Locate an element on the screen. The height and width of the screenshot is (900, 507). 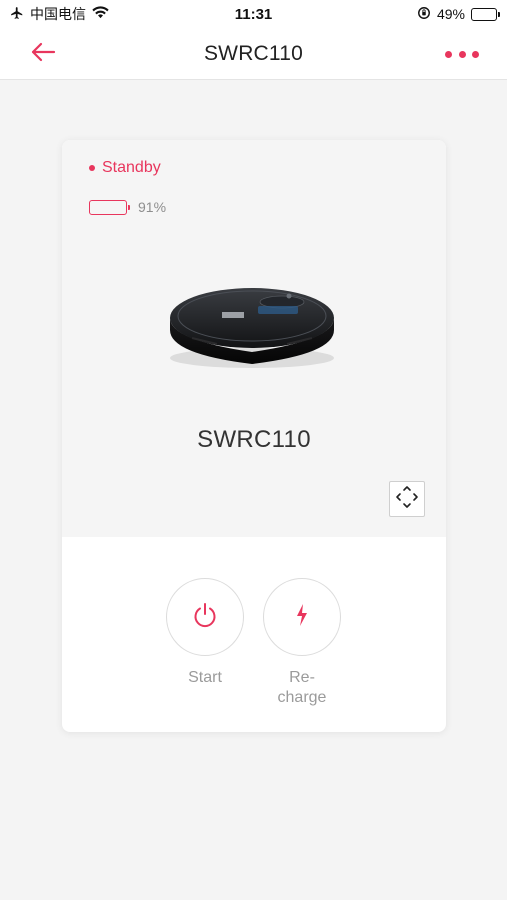
status-bar-left: 中国电信 is located at coordinates (59, 14).